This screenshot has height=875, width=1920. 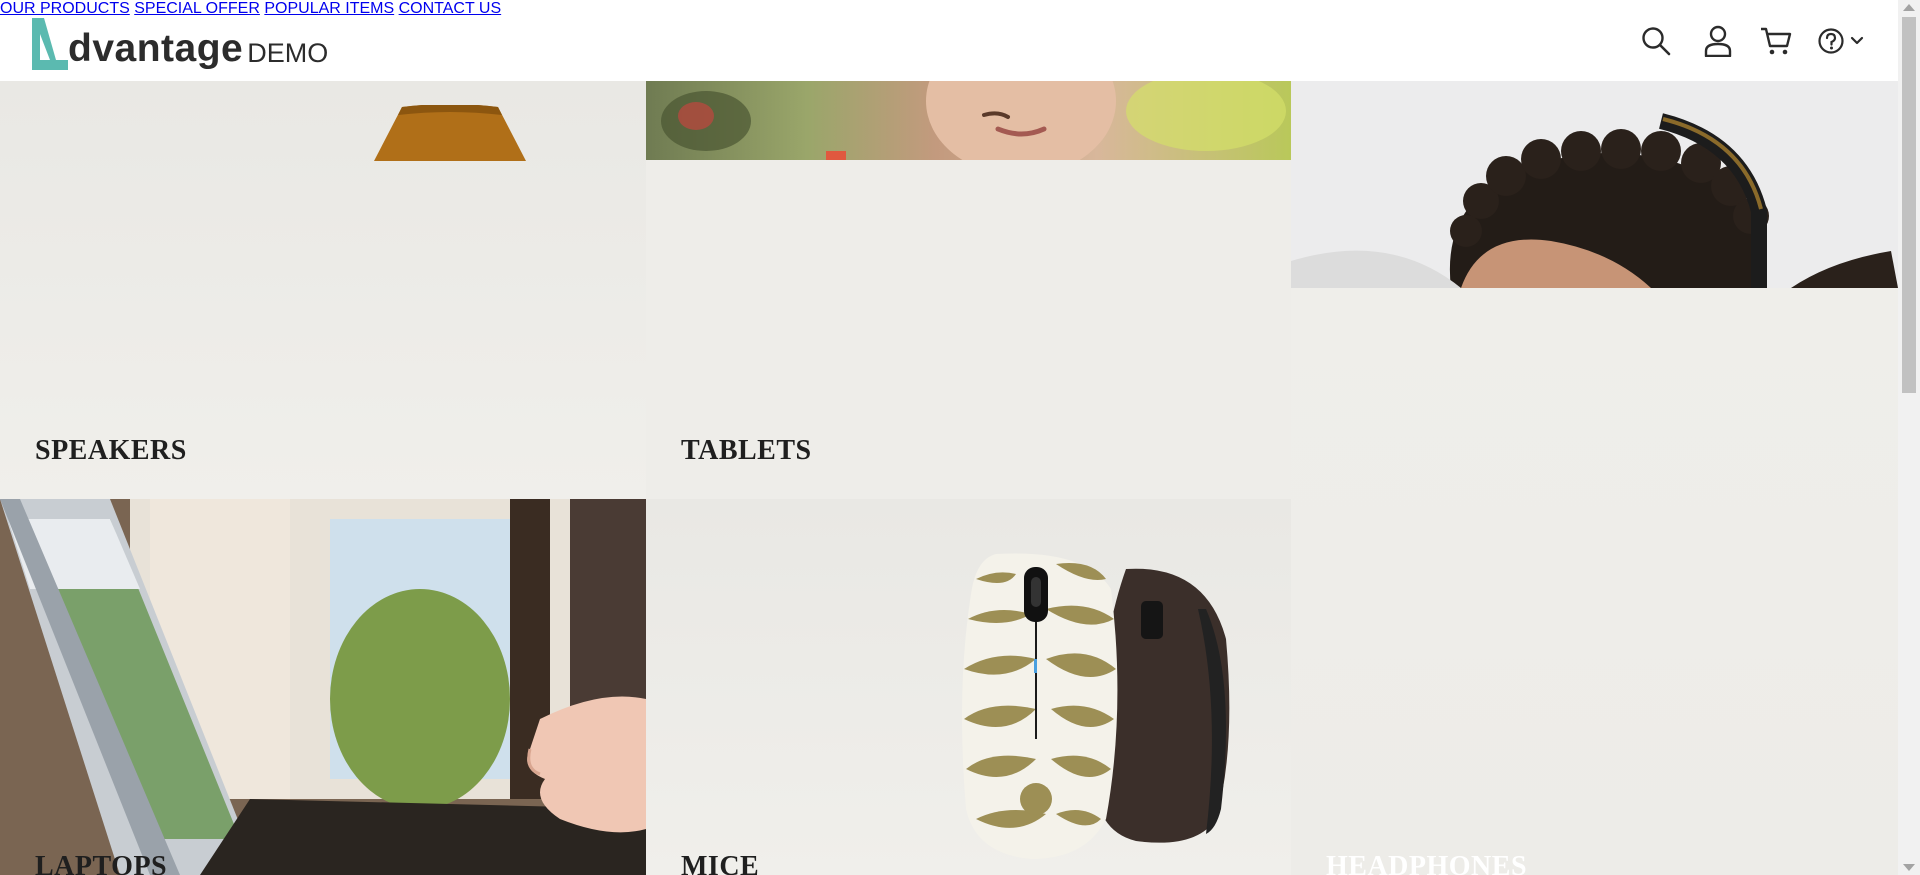 I want to click on logo-demo-label: DEMO, so click(x=288, y=53).